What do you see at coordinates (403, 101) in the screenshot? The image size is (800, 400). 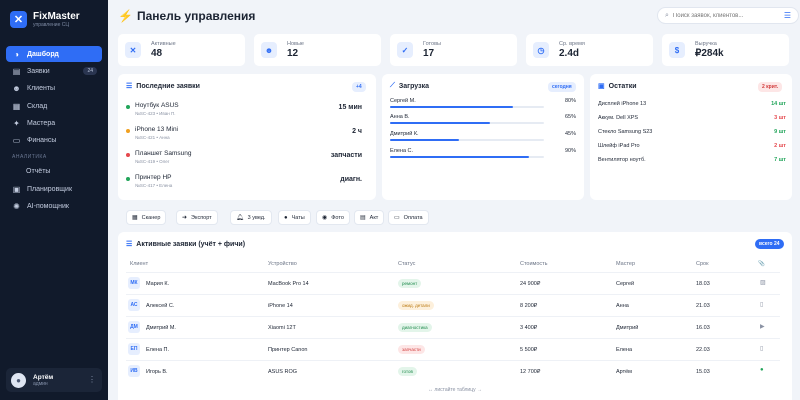 I see `master-name: Сергей М.` at bounding box center [403, 101].